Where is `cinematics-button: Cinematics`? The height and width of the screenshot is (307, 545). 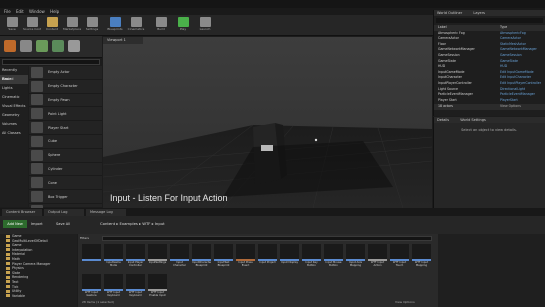
cinematics-button: Cinematics is located at coordinates (136, 26).